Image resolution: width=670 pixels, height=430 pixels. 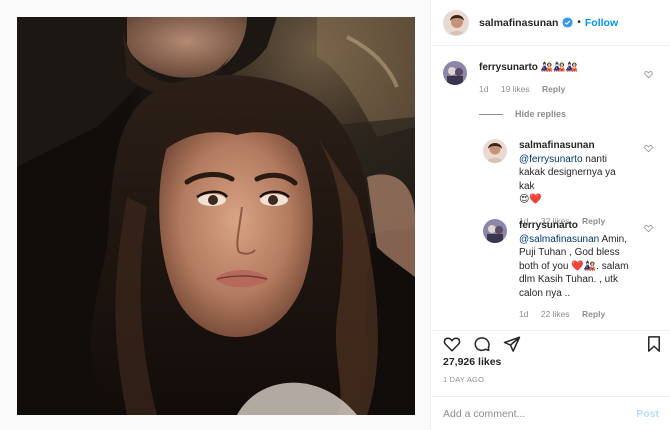 What do you see at coordinates (452, 344) in the screenshot?
I see `heart-icon` at bounding box center [452, 344].